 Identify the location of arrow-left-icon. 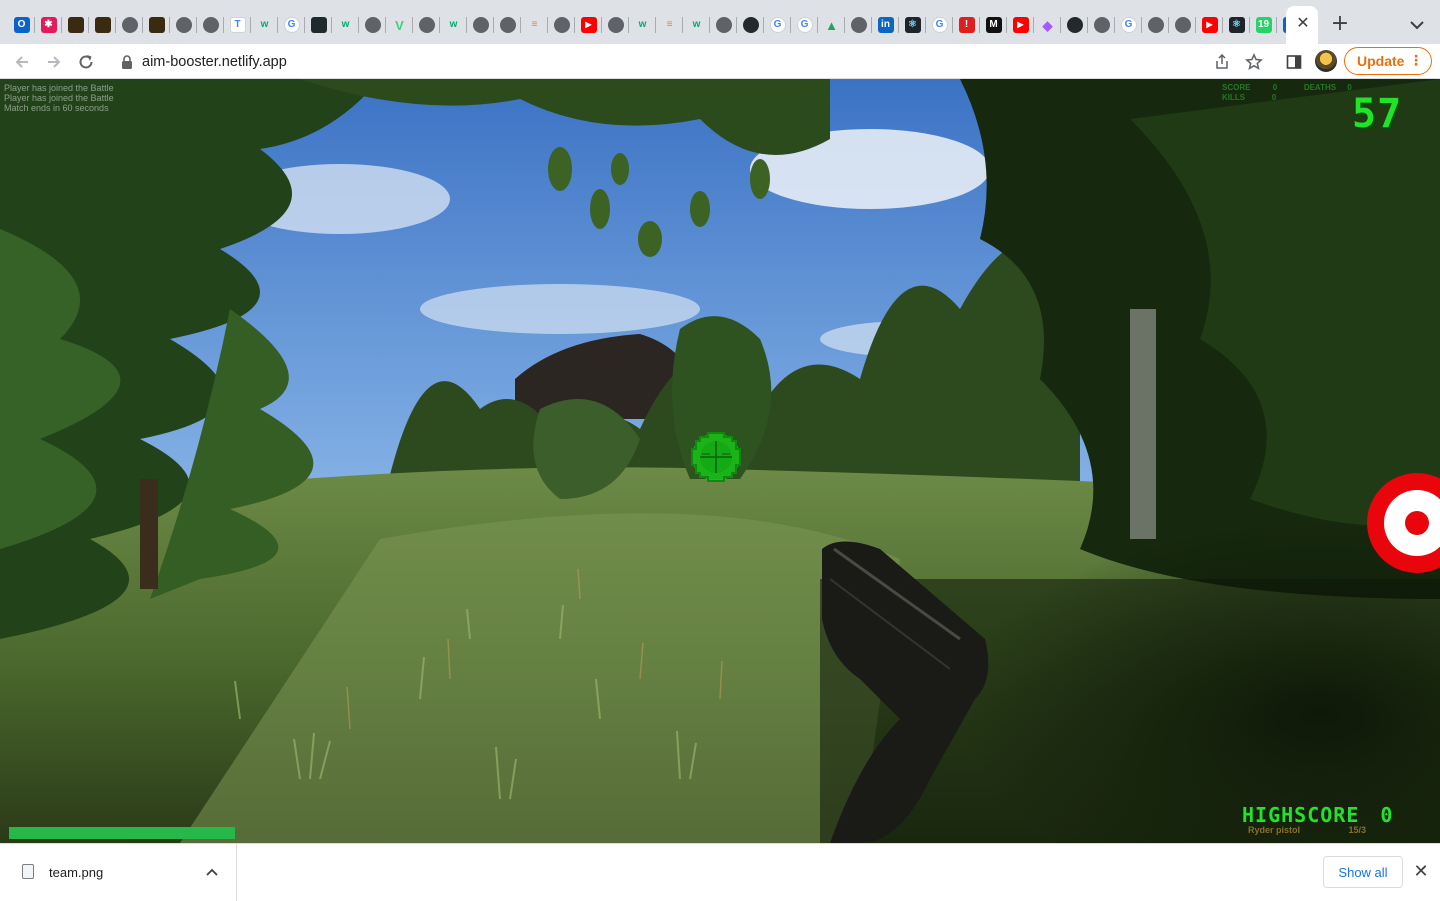
(21, 62).